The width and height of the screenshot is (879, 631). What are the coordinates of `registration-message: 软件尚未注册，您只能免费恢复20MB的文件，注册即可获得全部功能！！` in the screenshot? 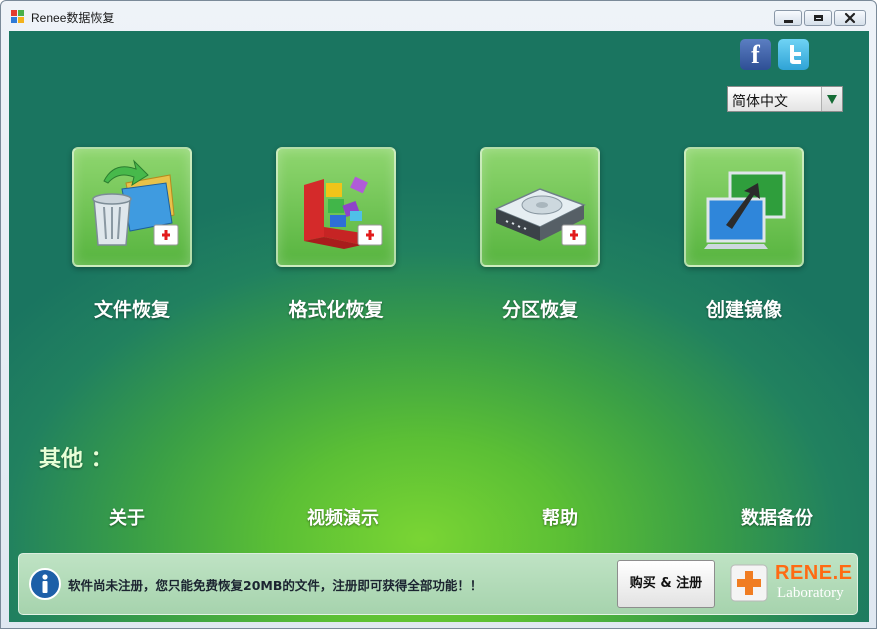 It's located at (275, 585).